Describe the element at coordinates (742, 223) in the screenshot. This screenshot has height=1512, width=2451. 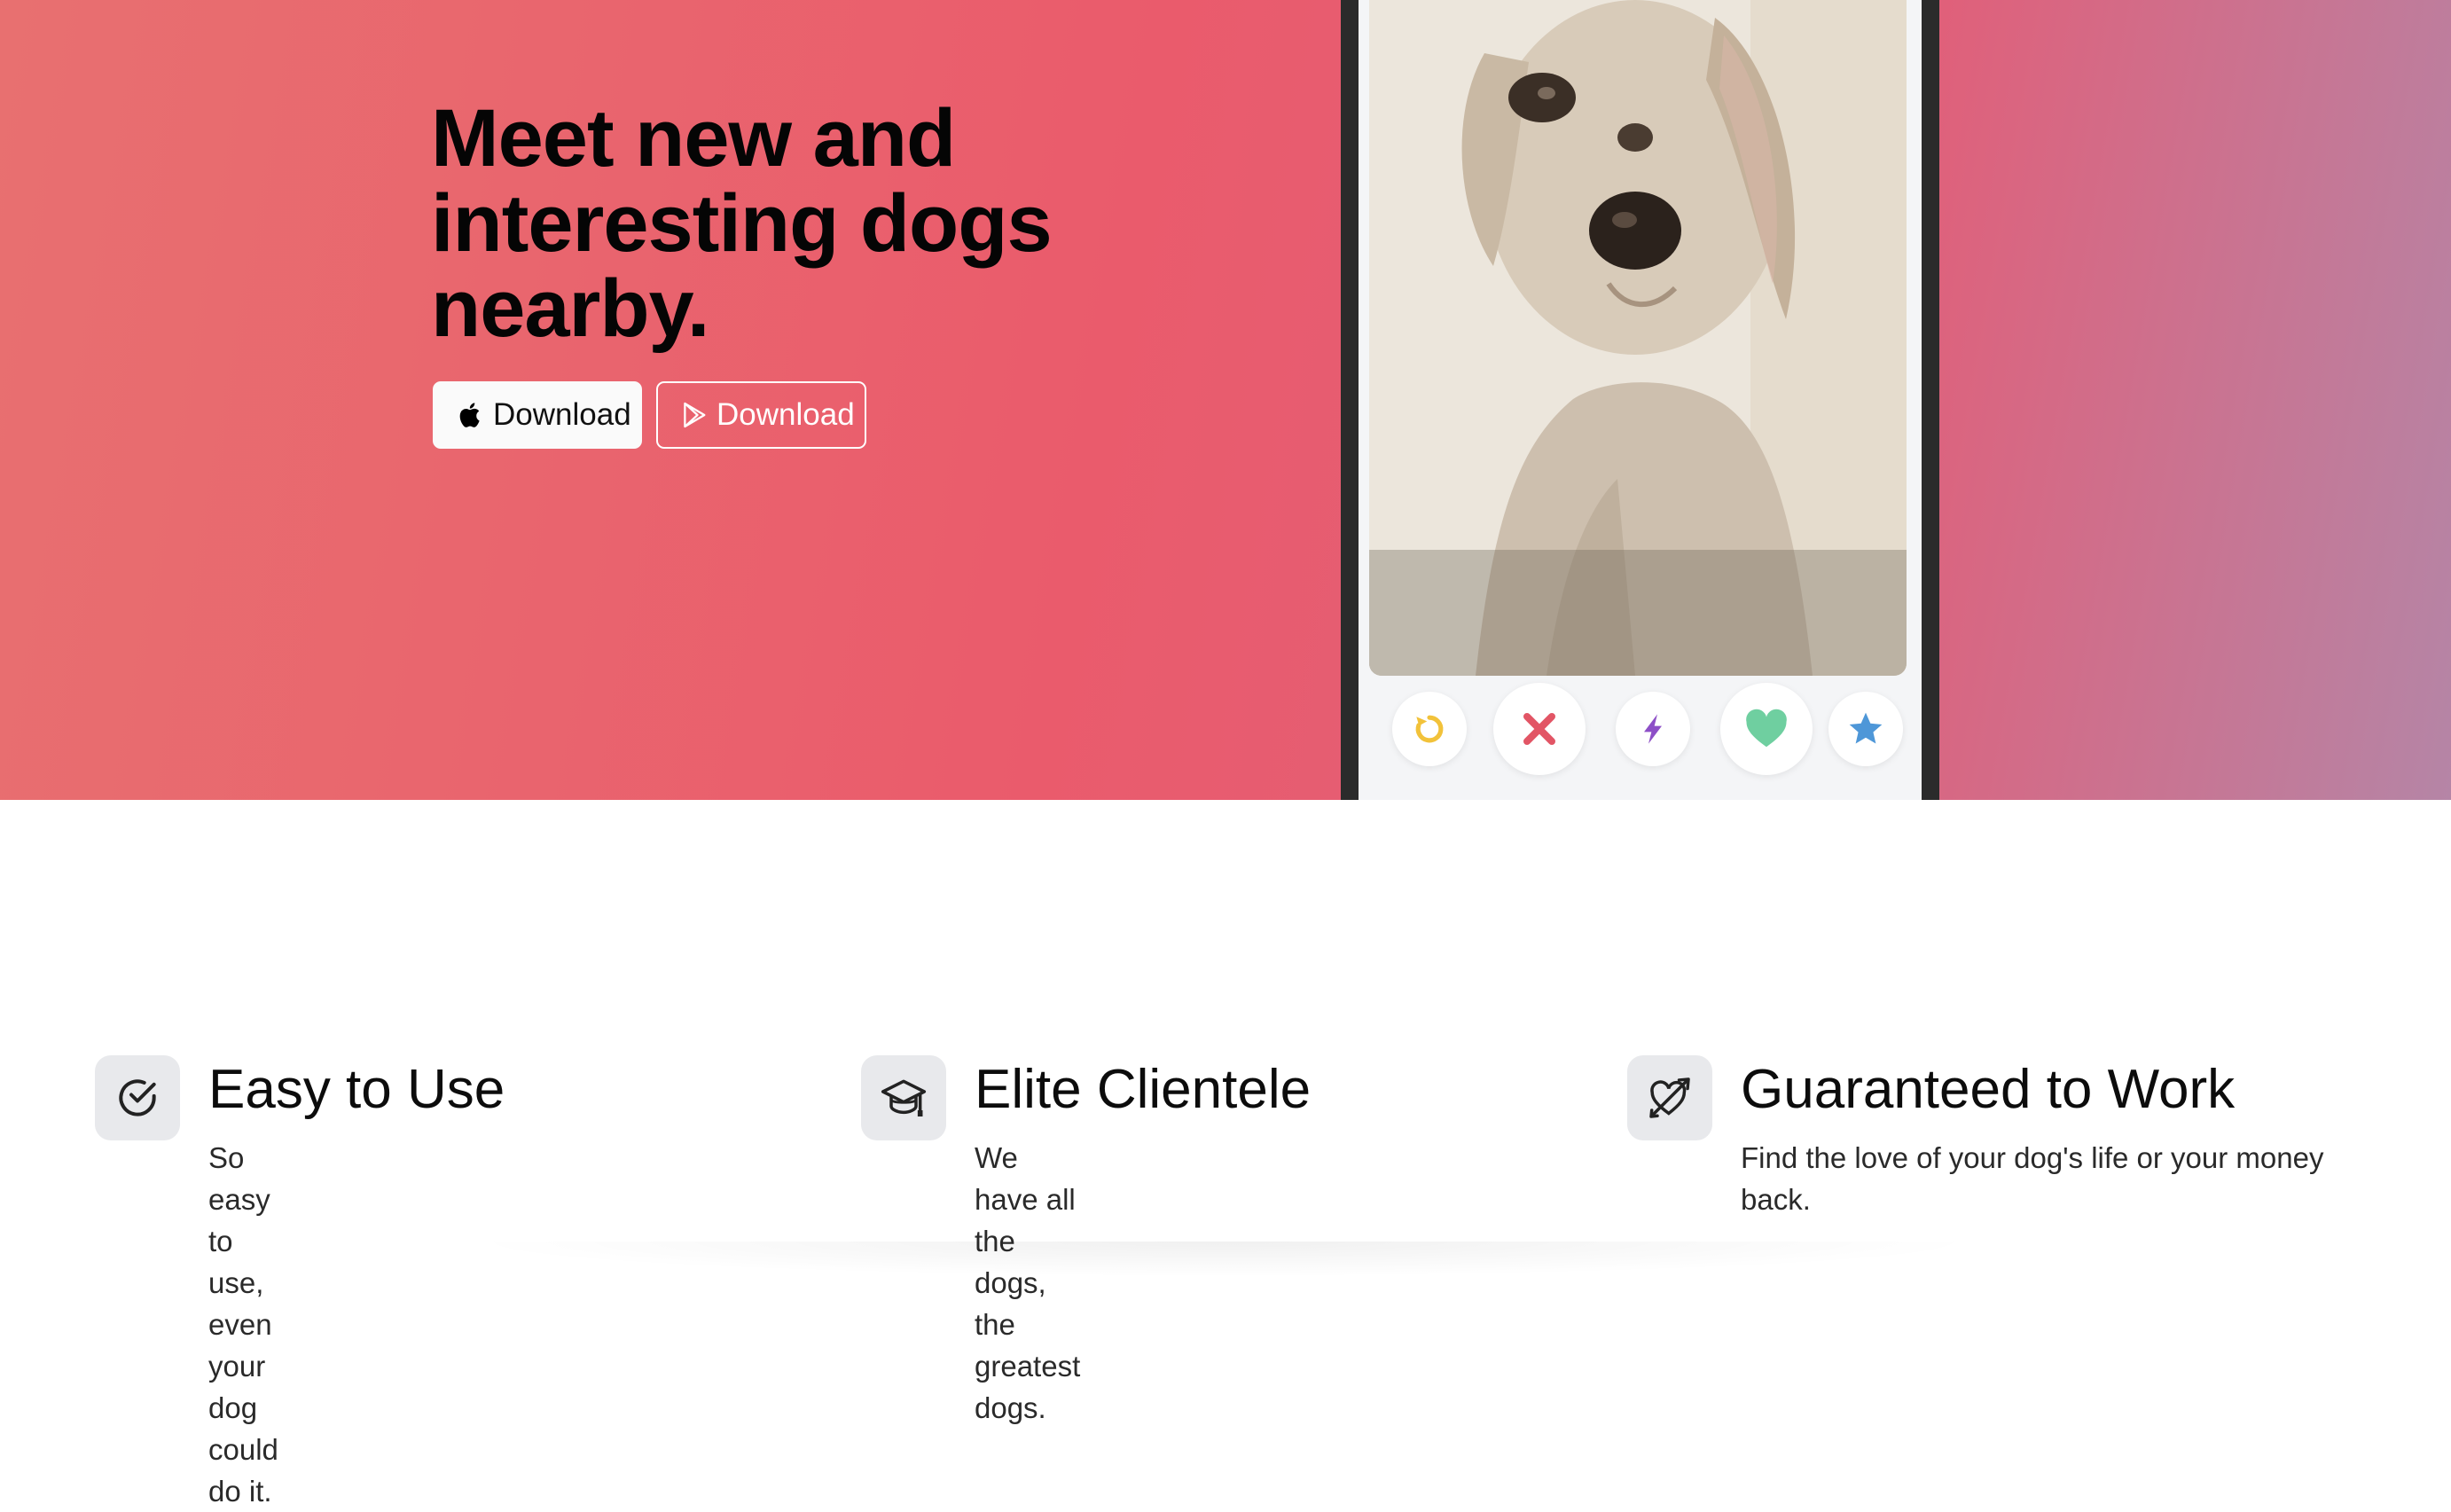
I see `hero-title: Meet new and interesting dogs nearby.` at that location.